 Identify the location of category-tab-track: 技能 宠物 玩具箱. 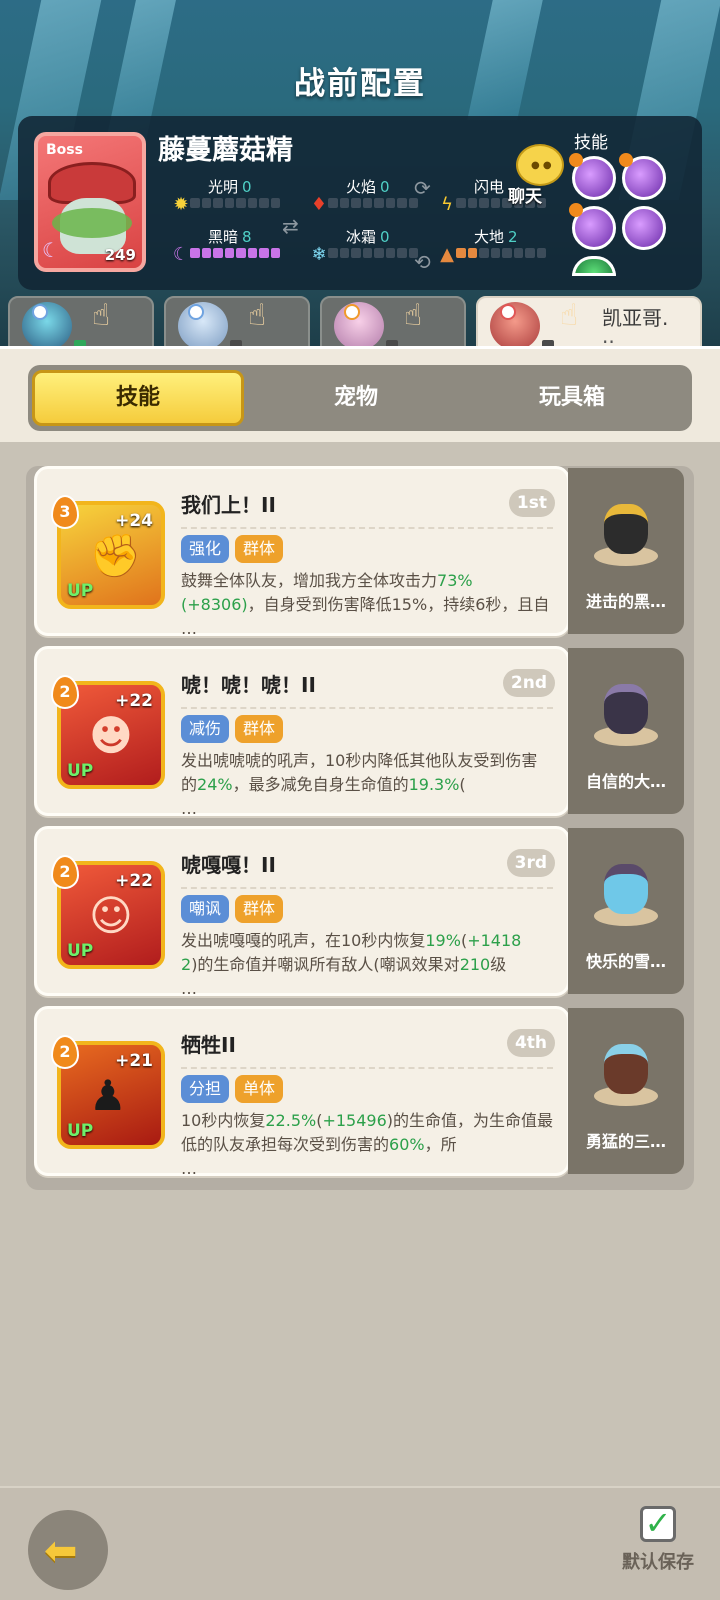
(360, 398).